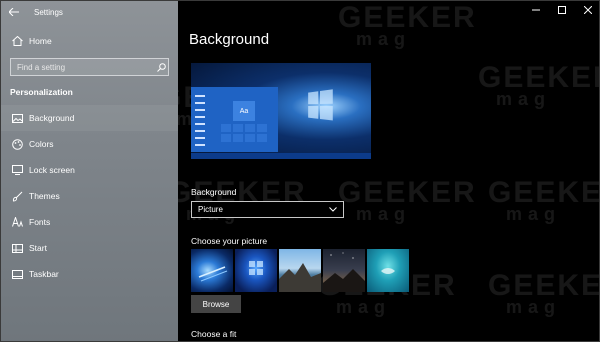 The width and height of the screenshot is (600, 342). What do you see at coordinates (388, 270) in the screenshot?
I see `thumbnail-underwater` at bounding box center [388, 270].